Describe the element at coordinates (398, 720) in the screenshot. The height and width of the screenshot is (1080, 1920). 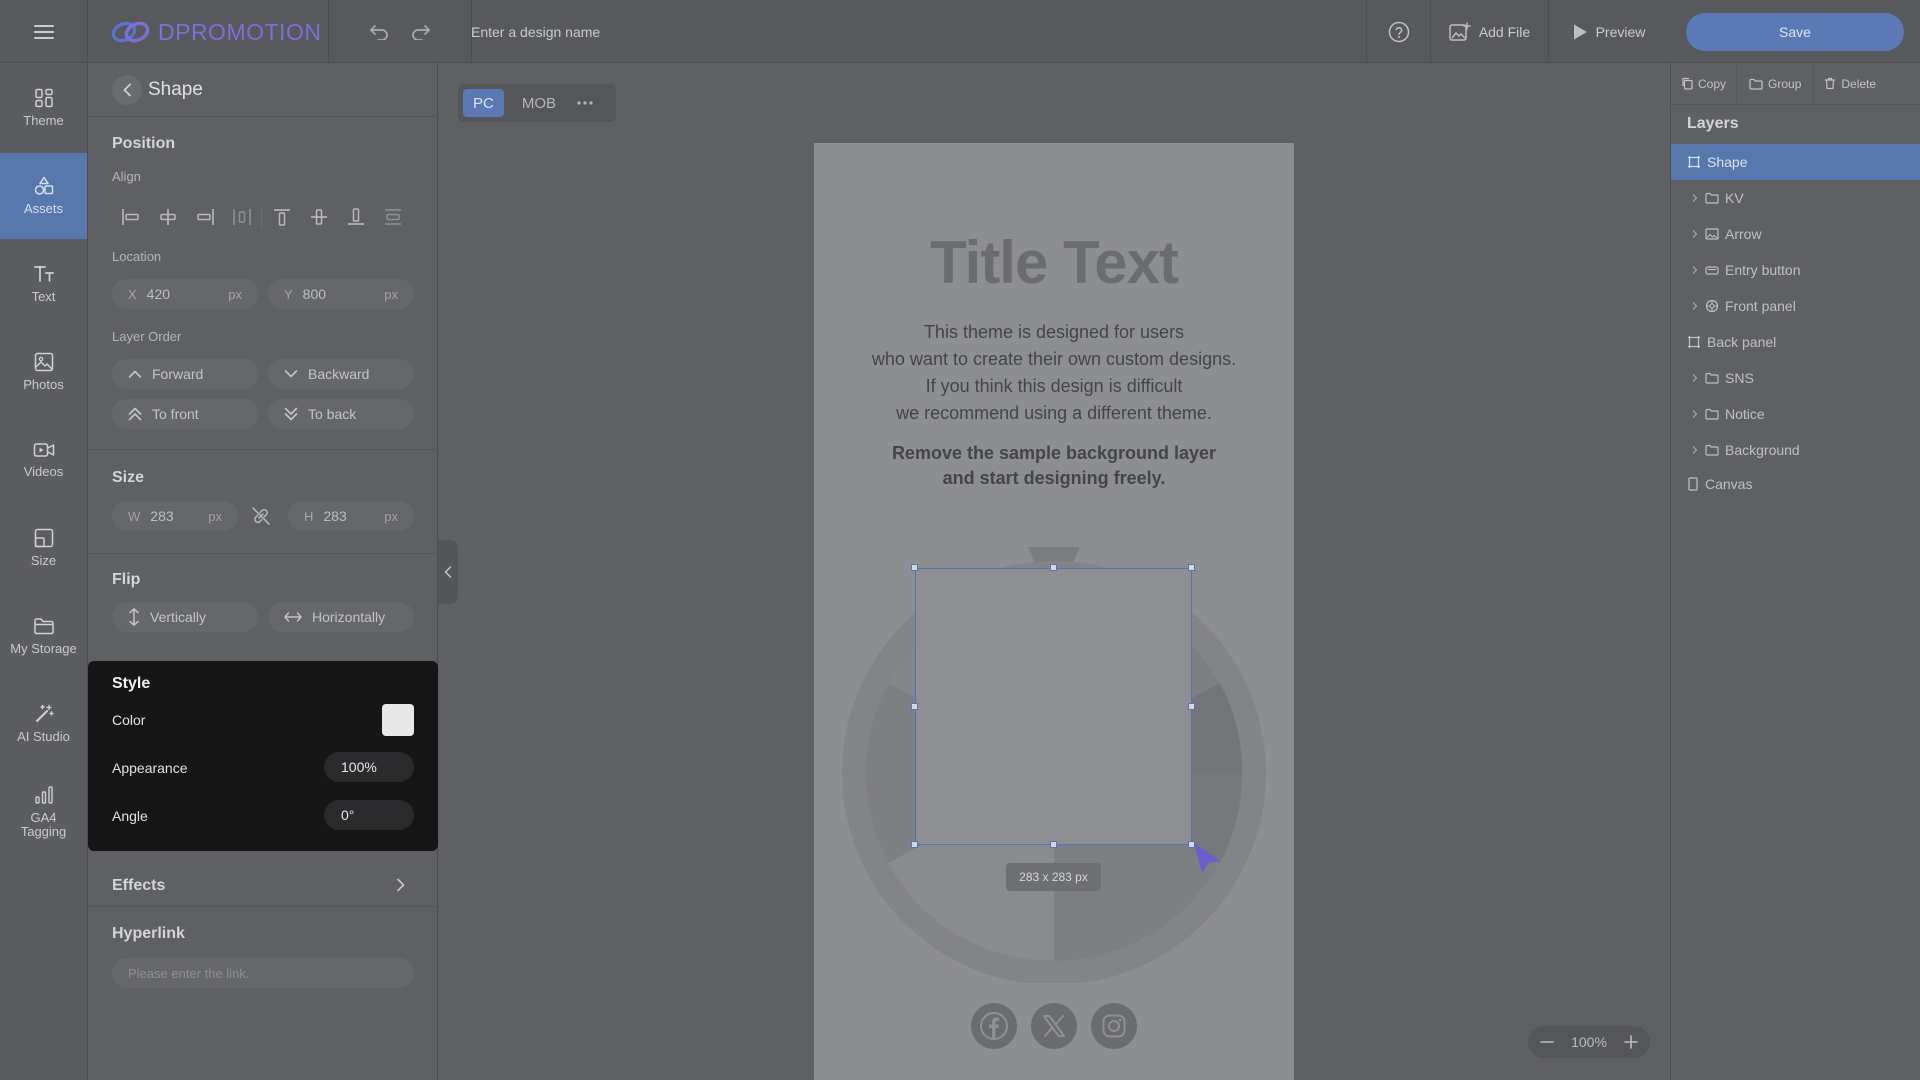
I see `color-swatch` at that location.